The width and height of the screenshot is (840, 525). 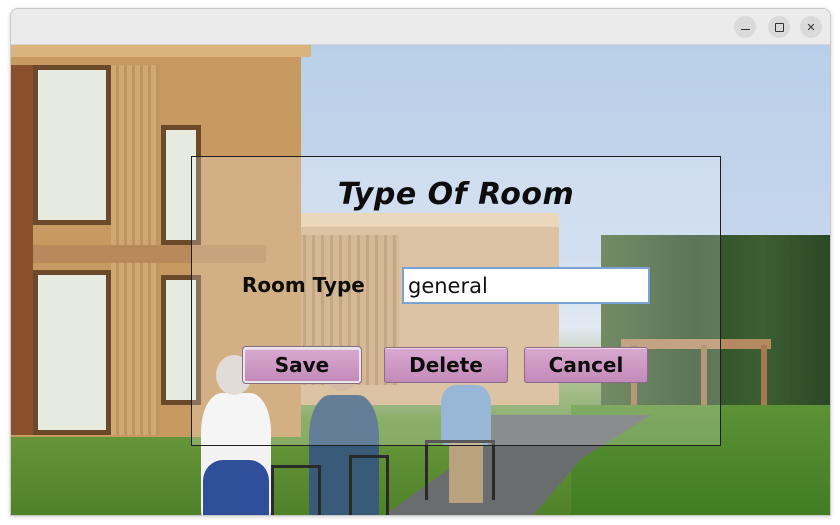 What do you see at coordinates (456, 194) in the screenshot?
I see `panel-title: Type Of Room` at bounding box center [456, 194].